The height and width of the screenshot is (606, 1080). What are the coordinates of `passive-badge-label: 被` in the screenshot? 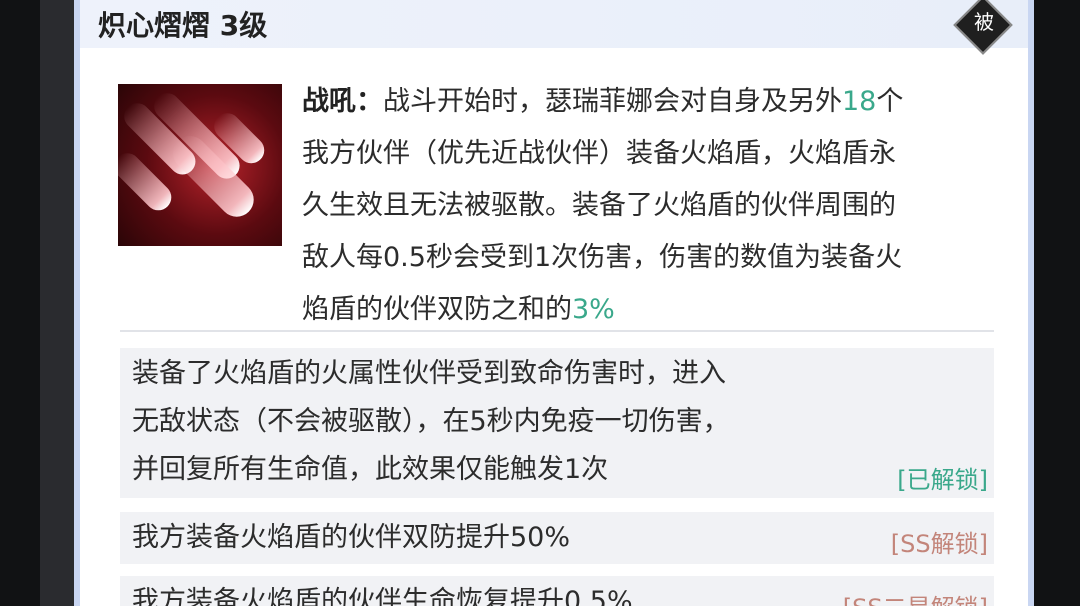 It's located at (984, 22).